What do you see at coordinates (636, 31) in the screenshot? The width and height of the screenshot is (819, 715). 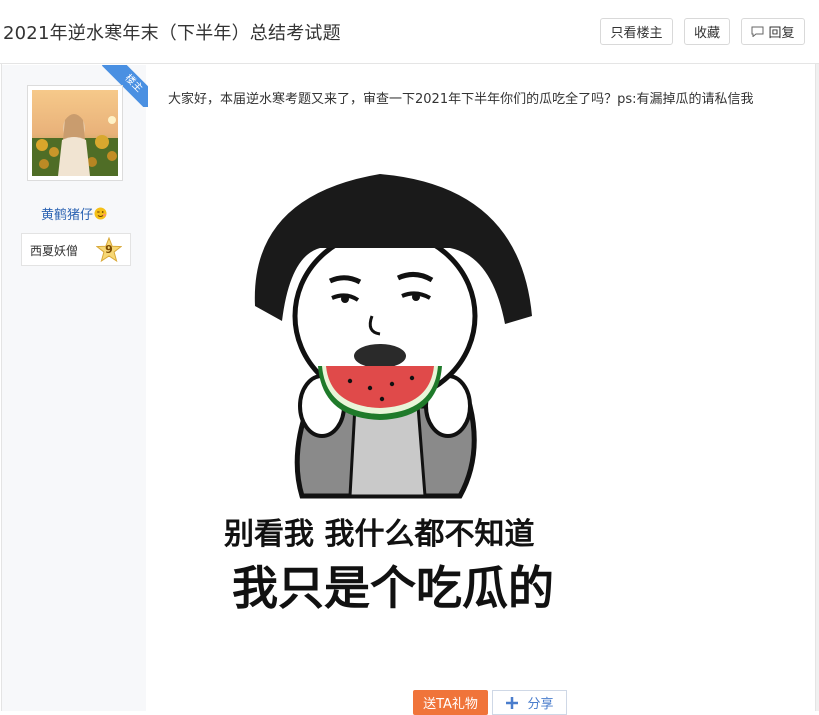 I see `only-op-button: 只看楼主` at bounding box center [636, 31].